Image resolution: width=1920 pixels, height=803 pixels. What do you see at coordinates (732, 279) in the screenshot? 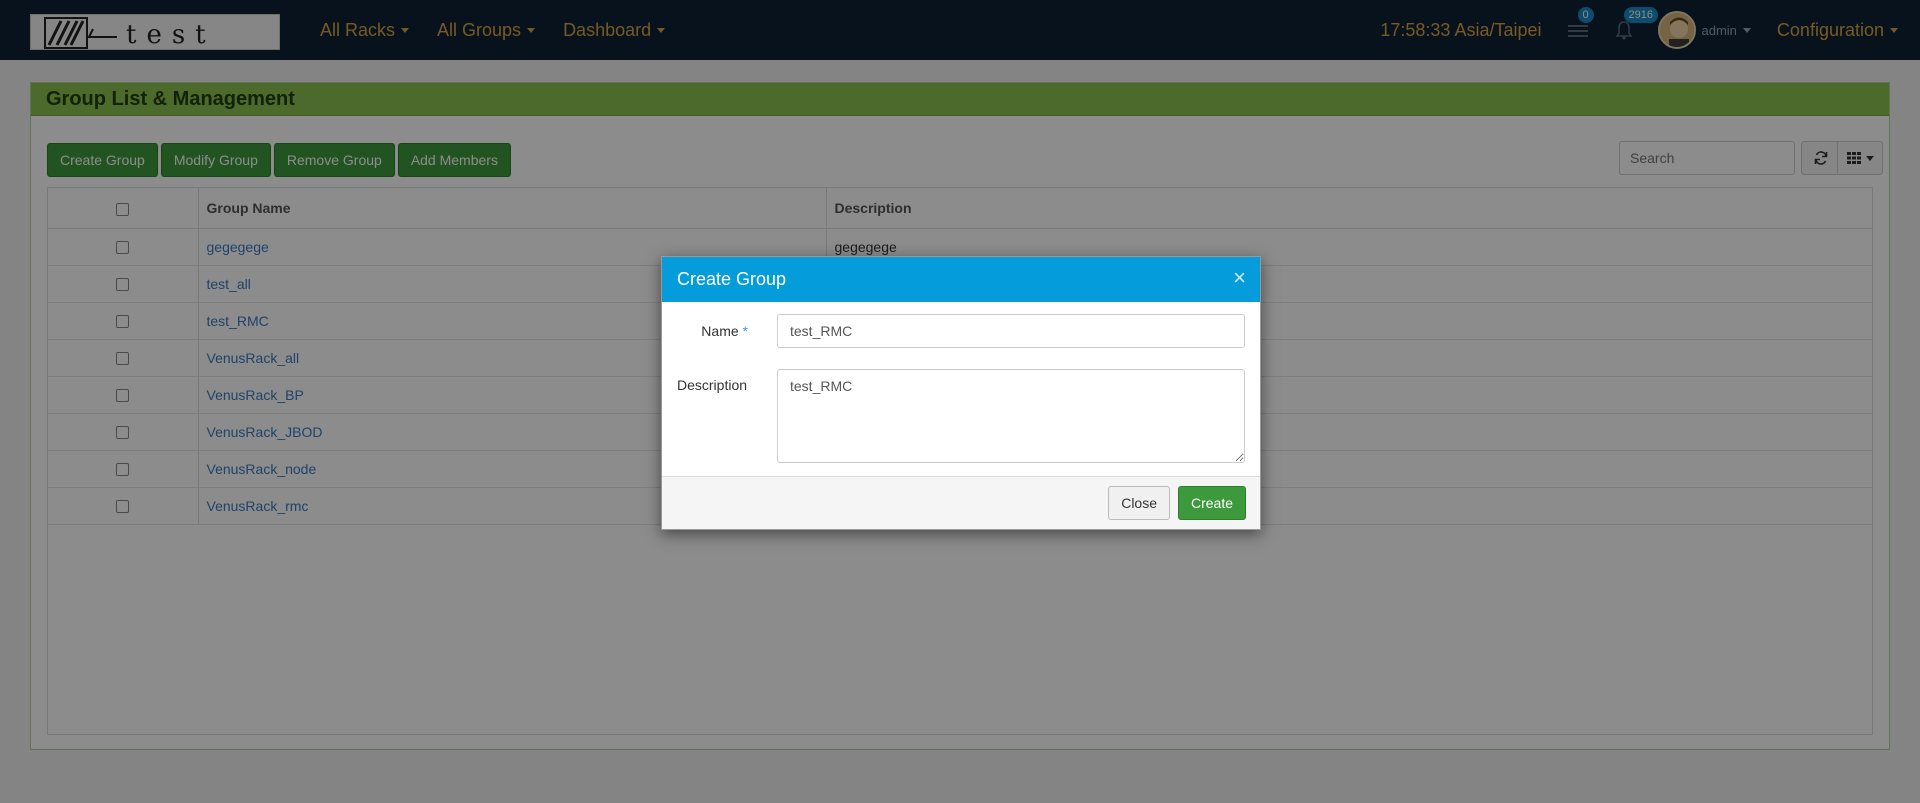
I see `dialog-title: Create Group` at bounding box center [732, 279].